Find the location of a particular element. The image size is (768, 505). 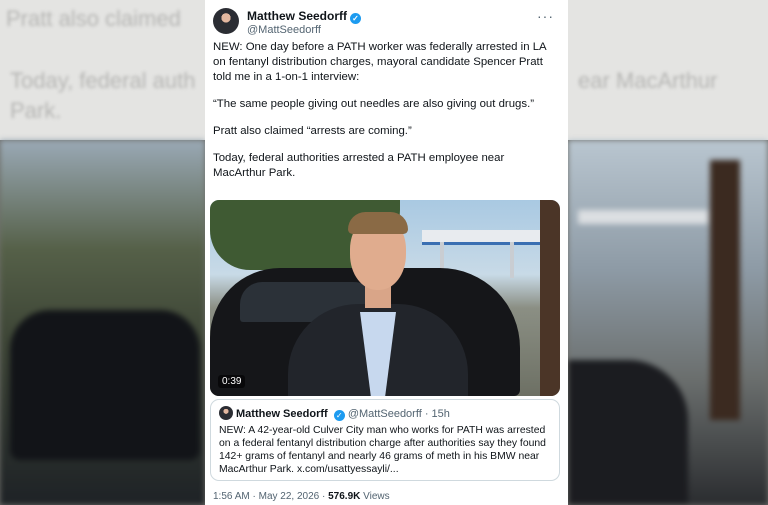

blurred-text: ear MacArthur is located at coordinates (648, 80).